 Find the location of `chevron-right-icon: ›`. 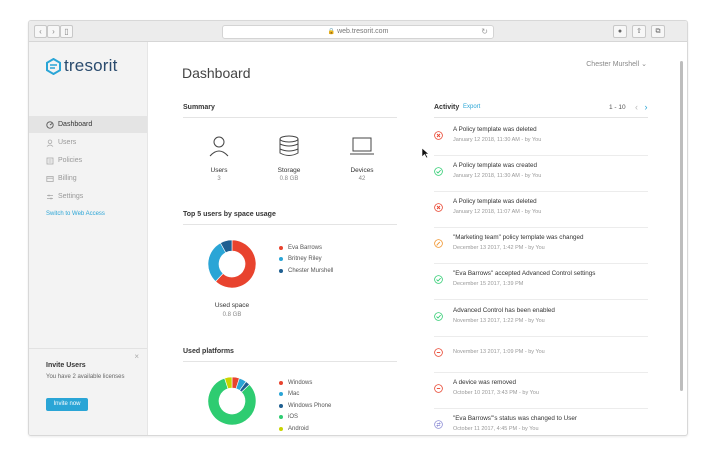

chevron-right-icon: › is located at coordinates (646, 107).